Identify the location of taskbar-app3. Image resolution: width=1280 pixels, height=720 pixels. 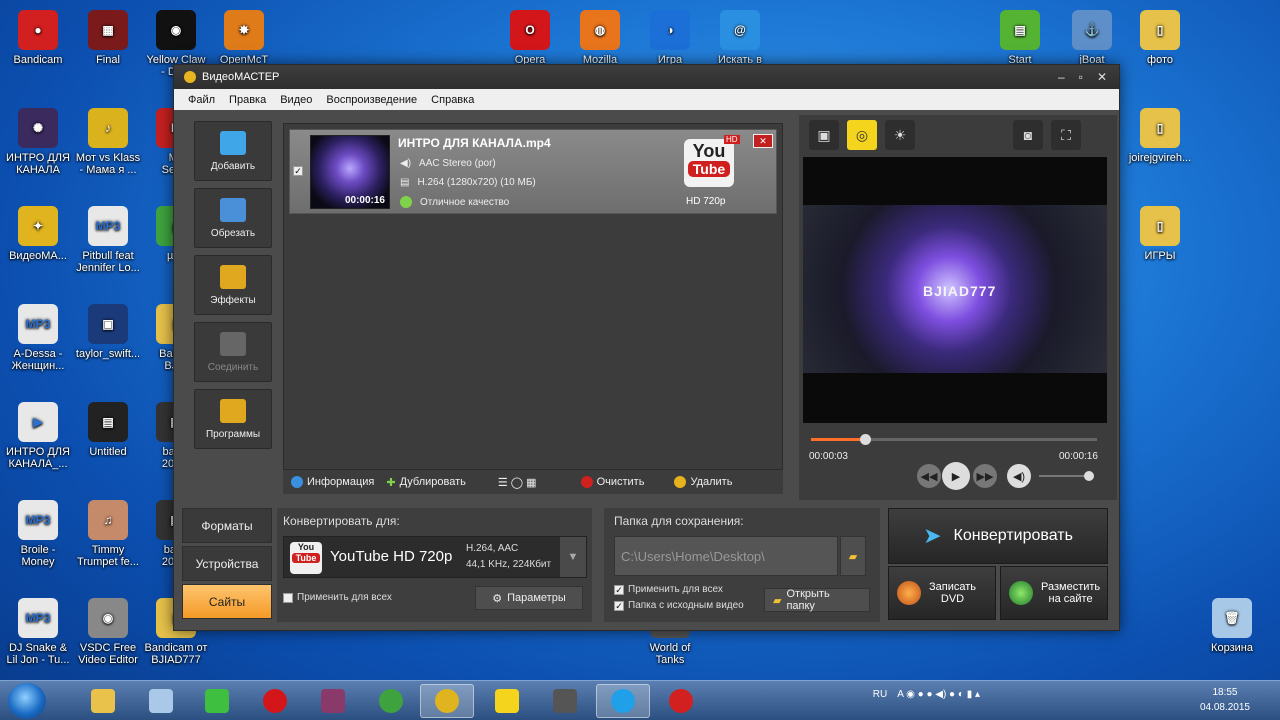
(217, 701).